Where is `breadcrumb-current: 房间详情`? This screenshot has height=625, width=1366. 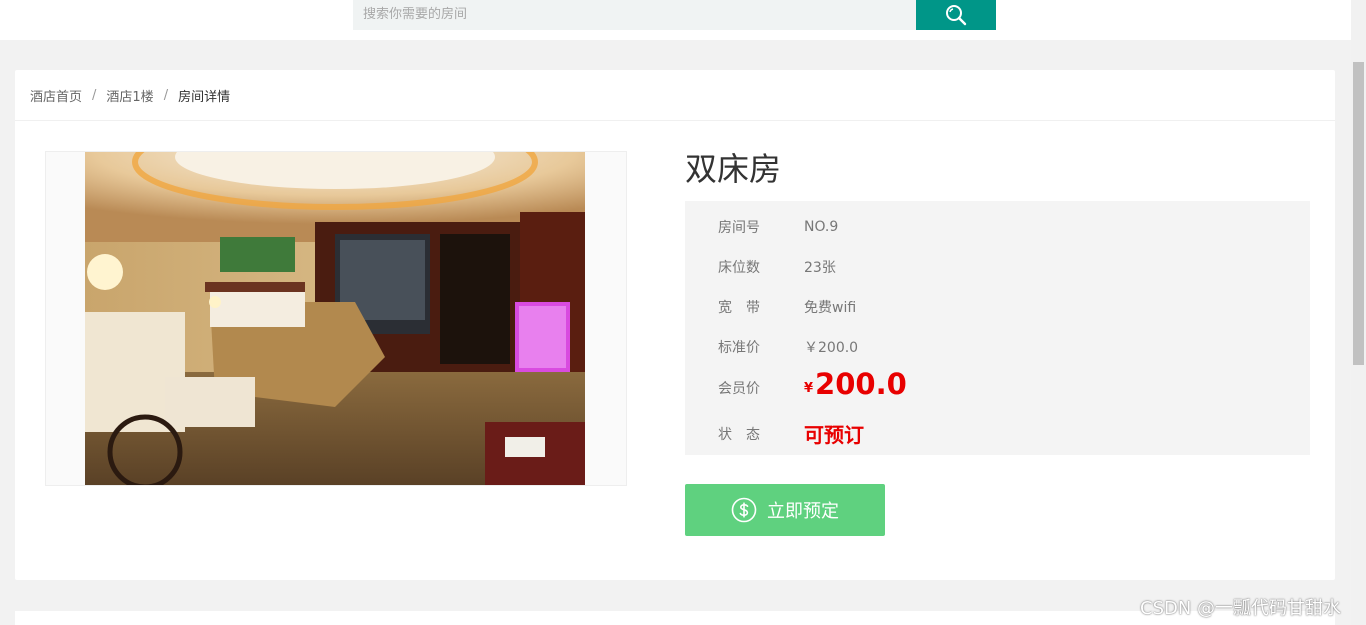 breadcrumb-current: 房间详情 is located at coordinates (204, 97).